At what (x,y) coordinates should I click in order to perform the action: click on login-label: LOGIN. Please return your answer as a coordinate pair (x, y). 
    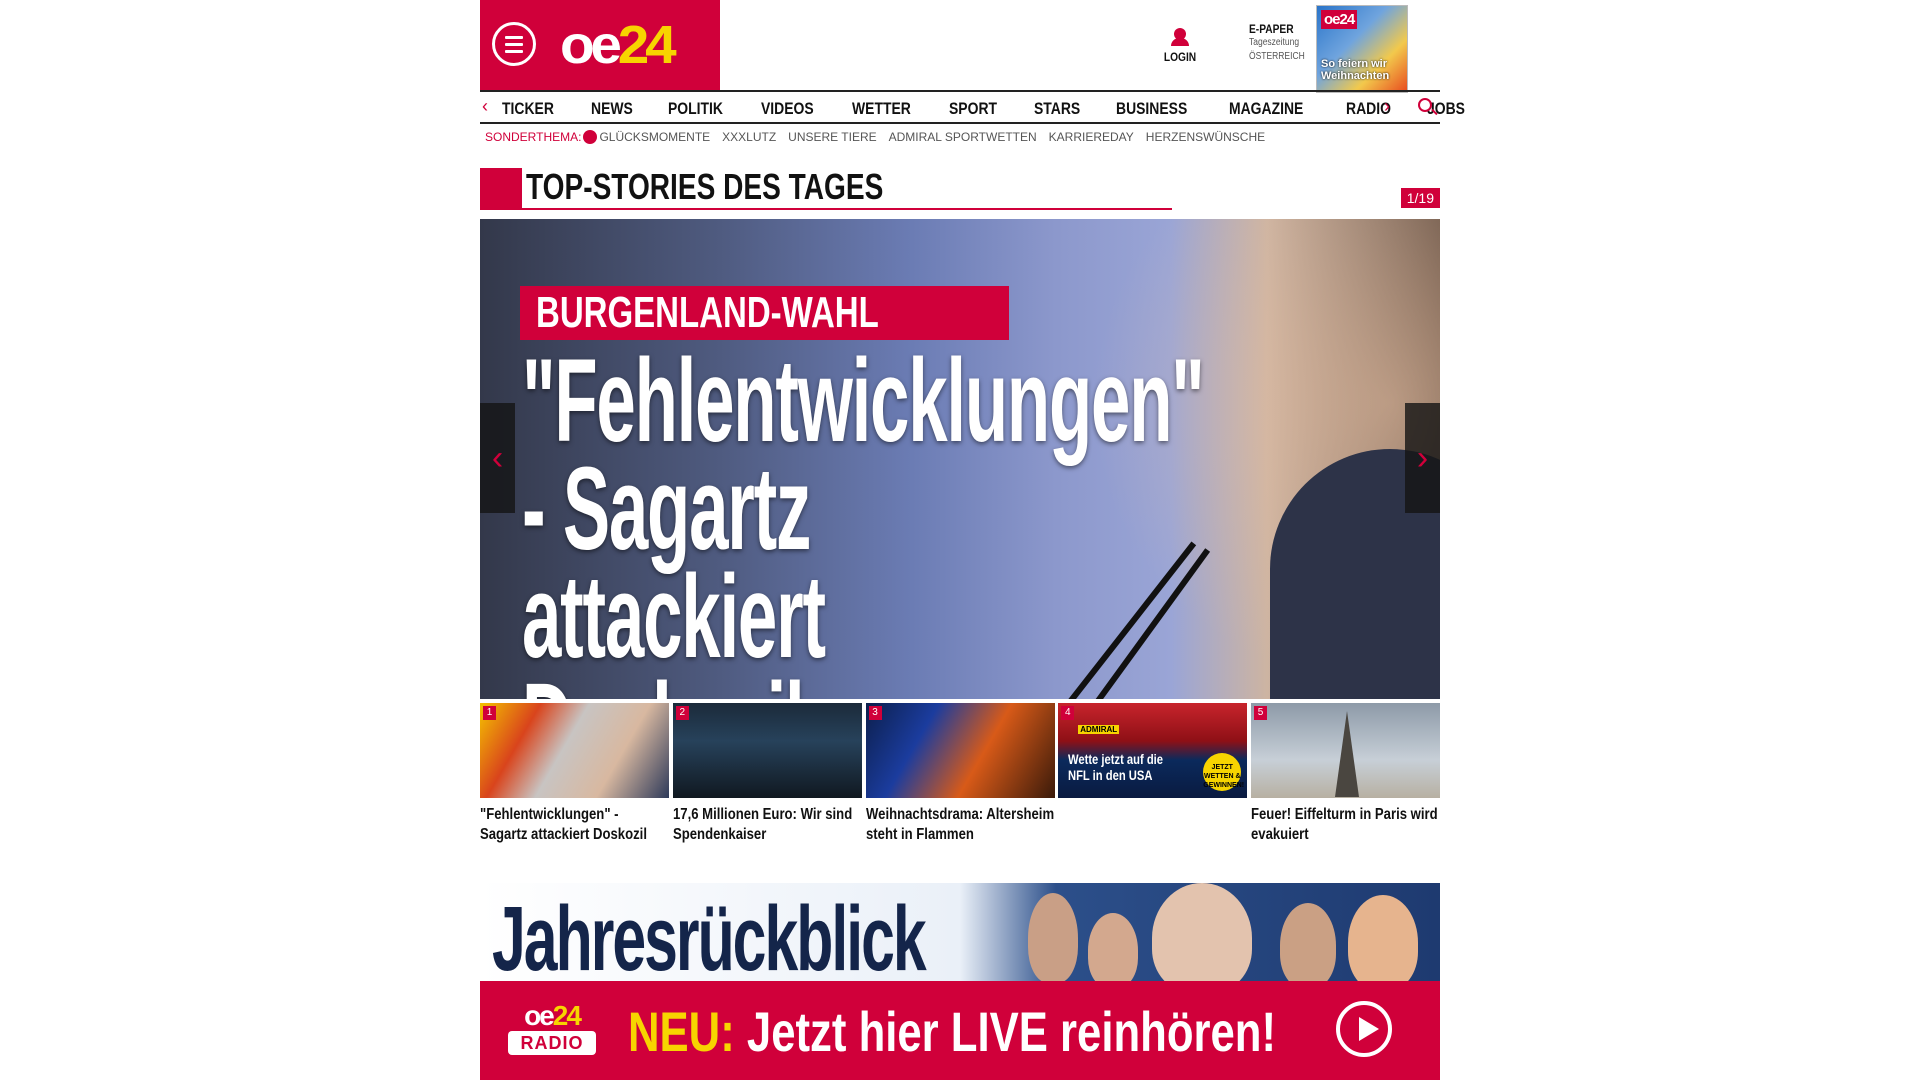
    Looking at the image, I should click on (1180, 57).